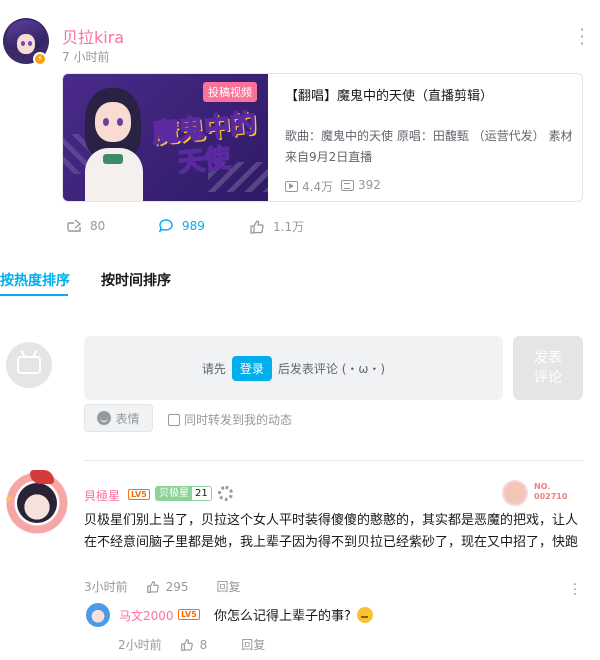  I want to click on comment-like-button: 295, so click(167, 587).